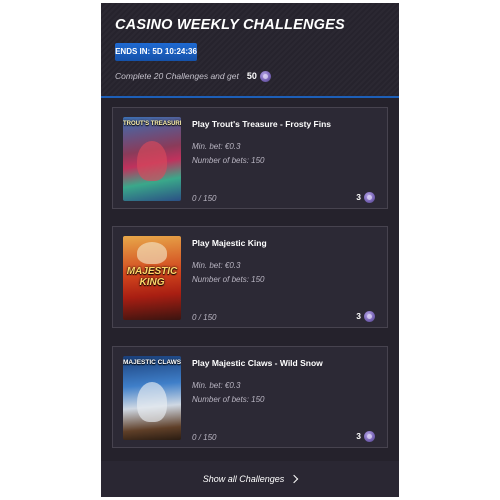 This screenshot has height=500, width=500. What do you see at coordinates (177, 76) in the screenshot?
I see `completion-reward-text: Complete 20 Challenges and get` at bounding box center [177, 76].